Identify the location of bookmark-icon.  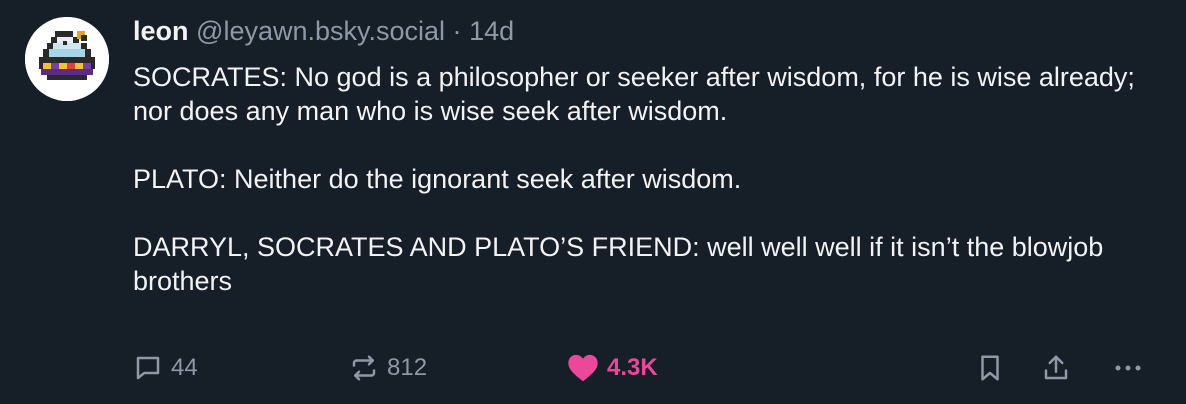
(990, 368).